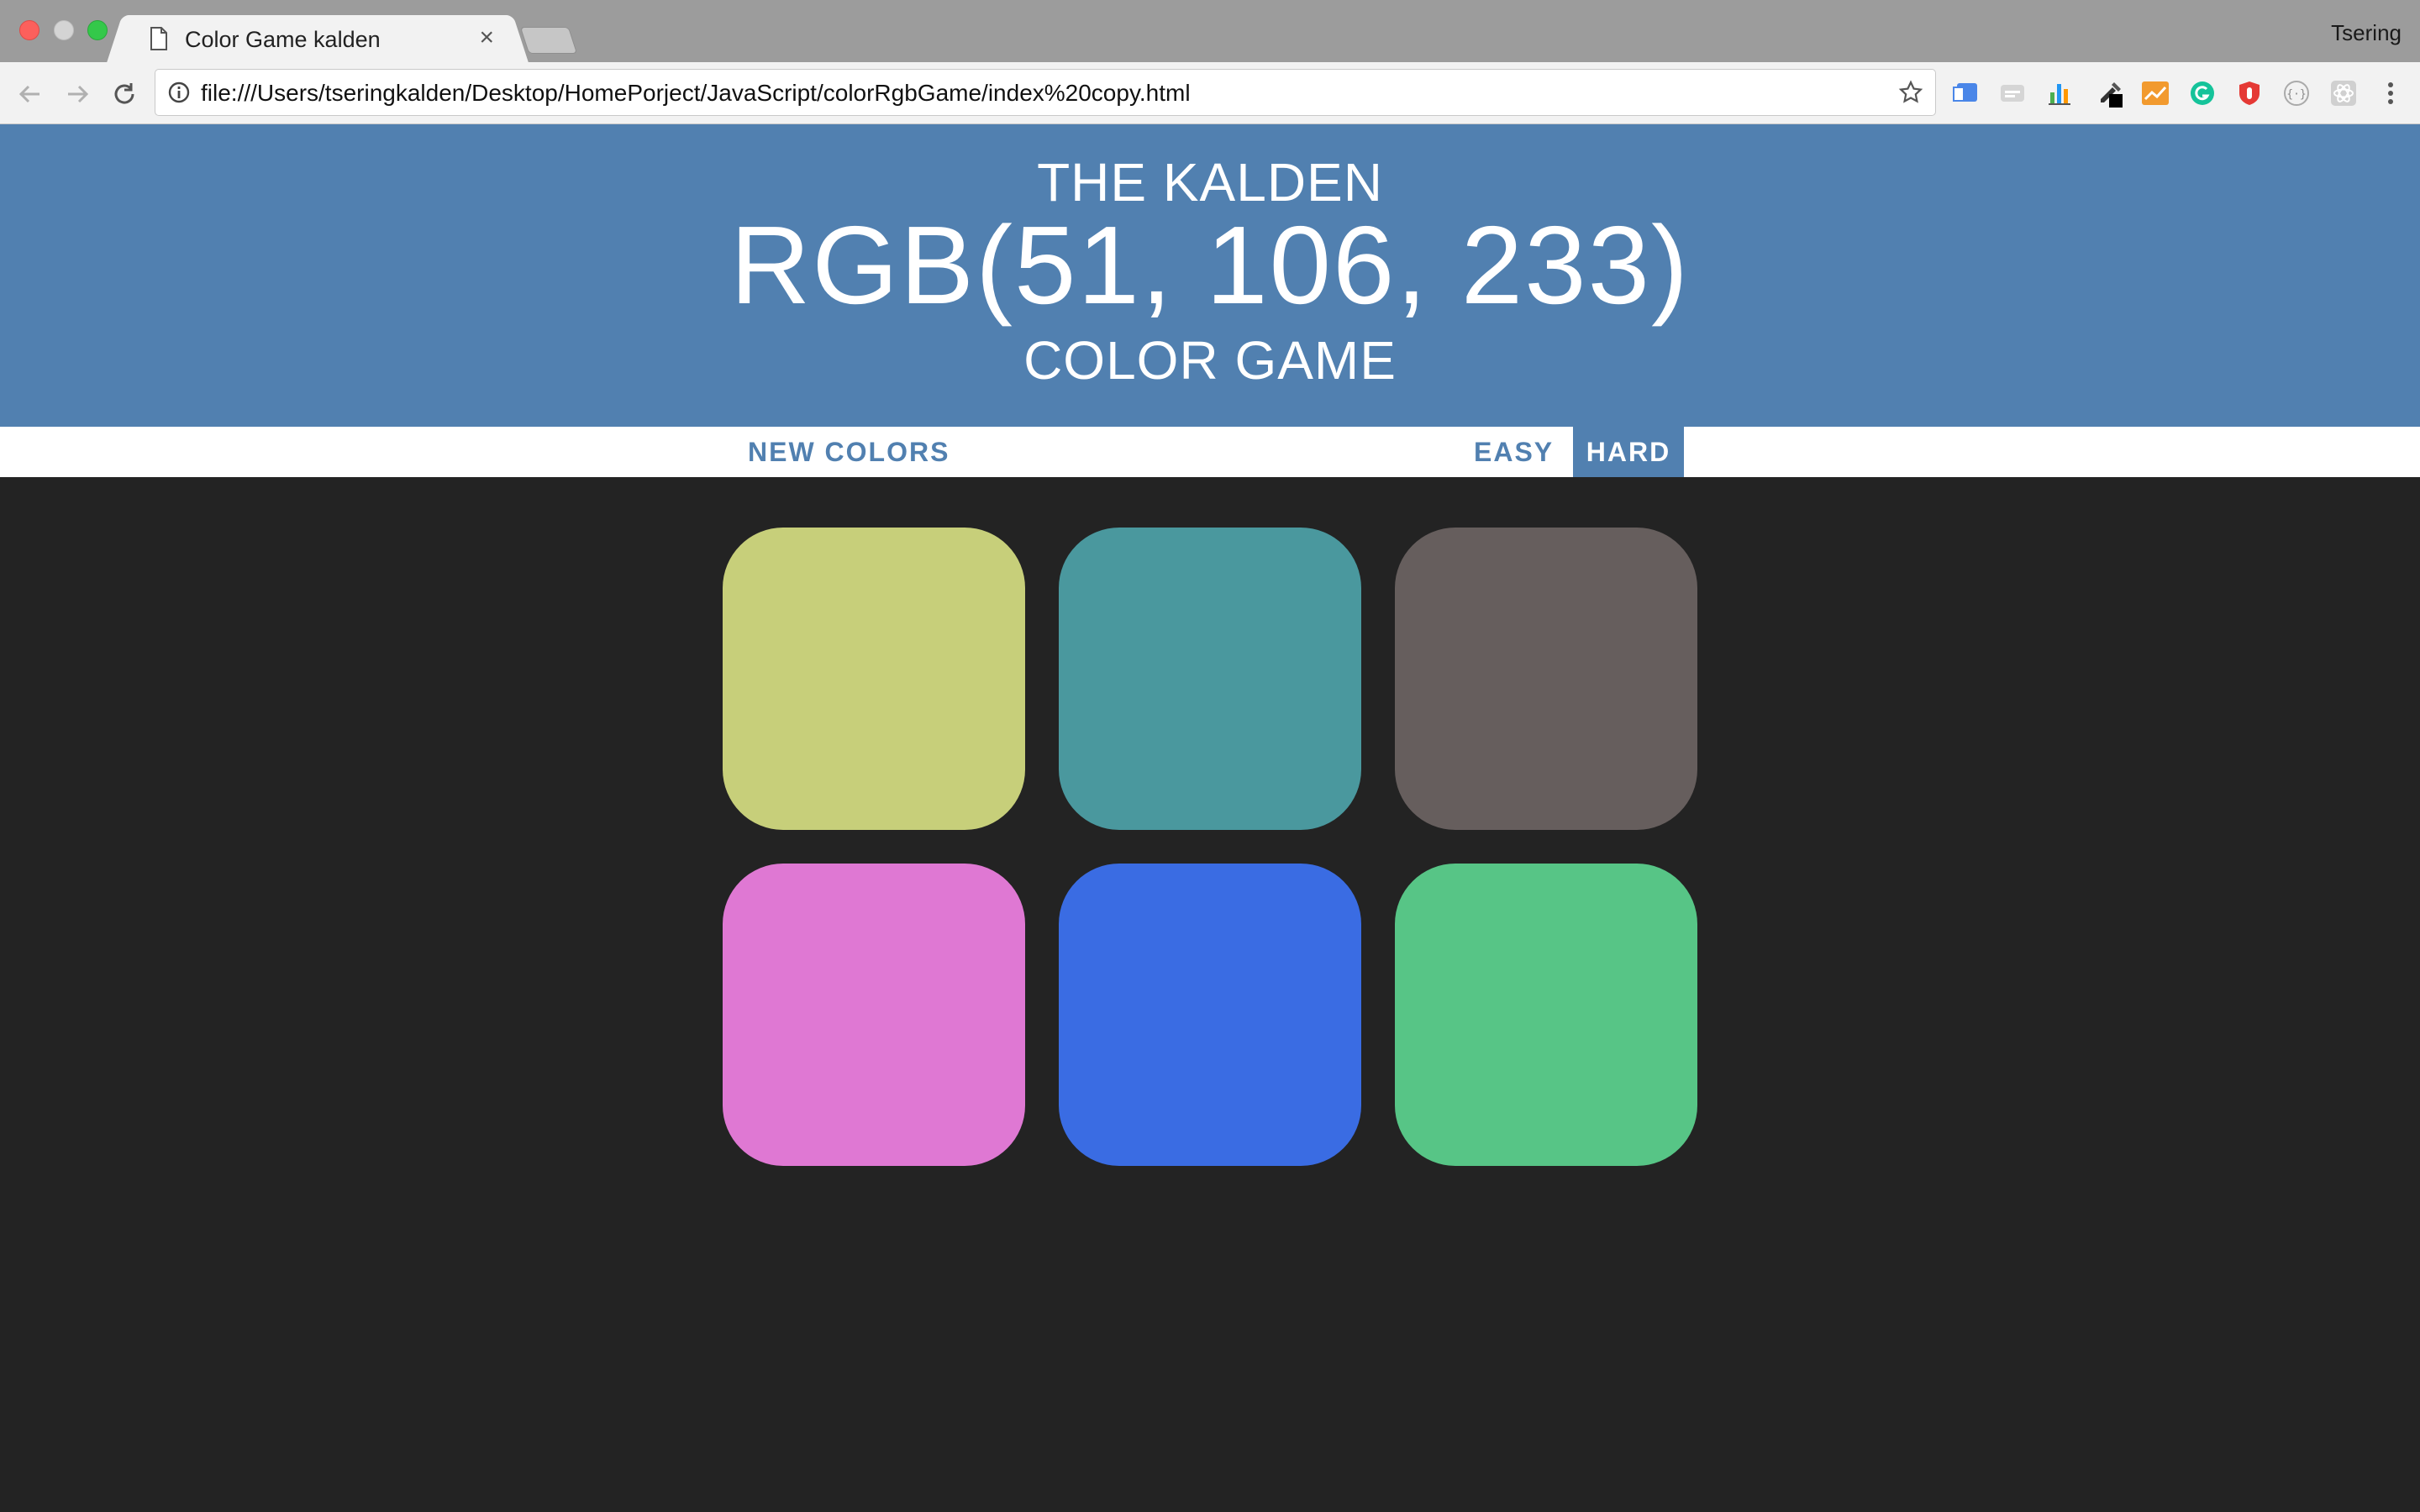 The width and height of the screenshot is (2420, 1512). Describe the element at coordinates (1210, 452) in the screenshot. I see `control-stripe: NEW COLORS EASY HARD` at that location.